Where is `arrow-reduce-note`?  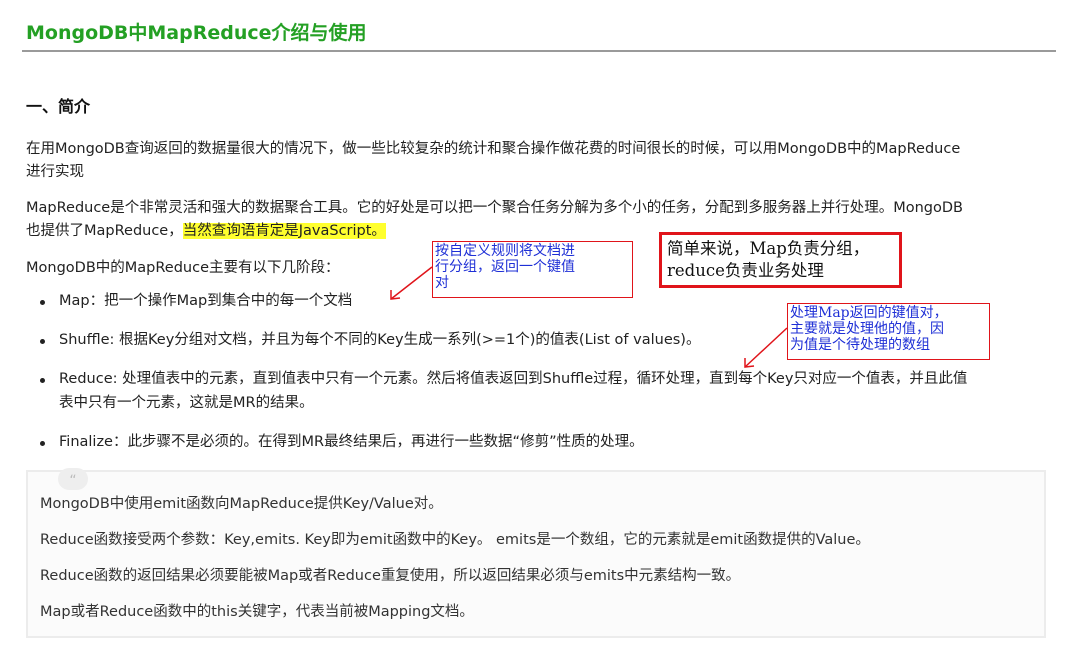
arrow-reduce-note is located at coordinates (766, 347).